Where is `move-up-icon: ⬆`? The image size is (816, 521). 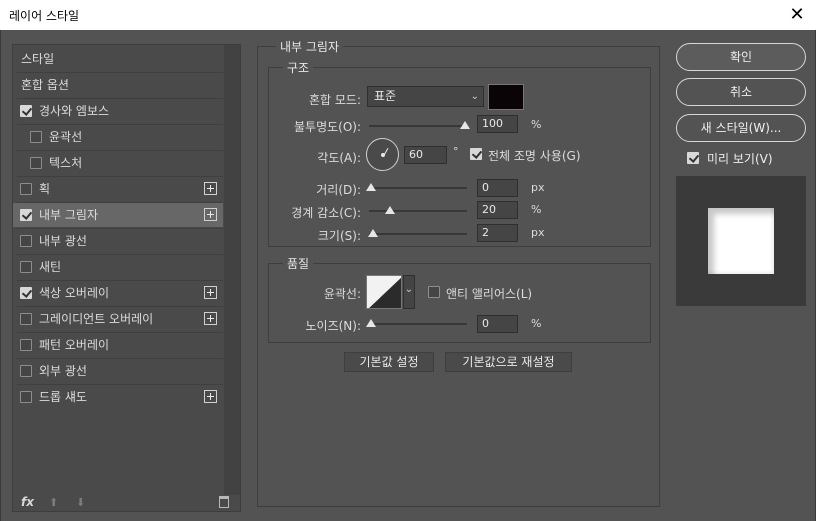
move-up-icon: ⬆ is located at coordinates (53, 502).